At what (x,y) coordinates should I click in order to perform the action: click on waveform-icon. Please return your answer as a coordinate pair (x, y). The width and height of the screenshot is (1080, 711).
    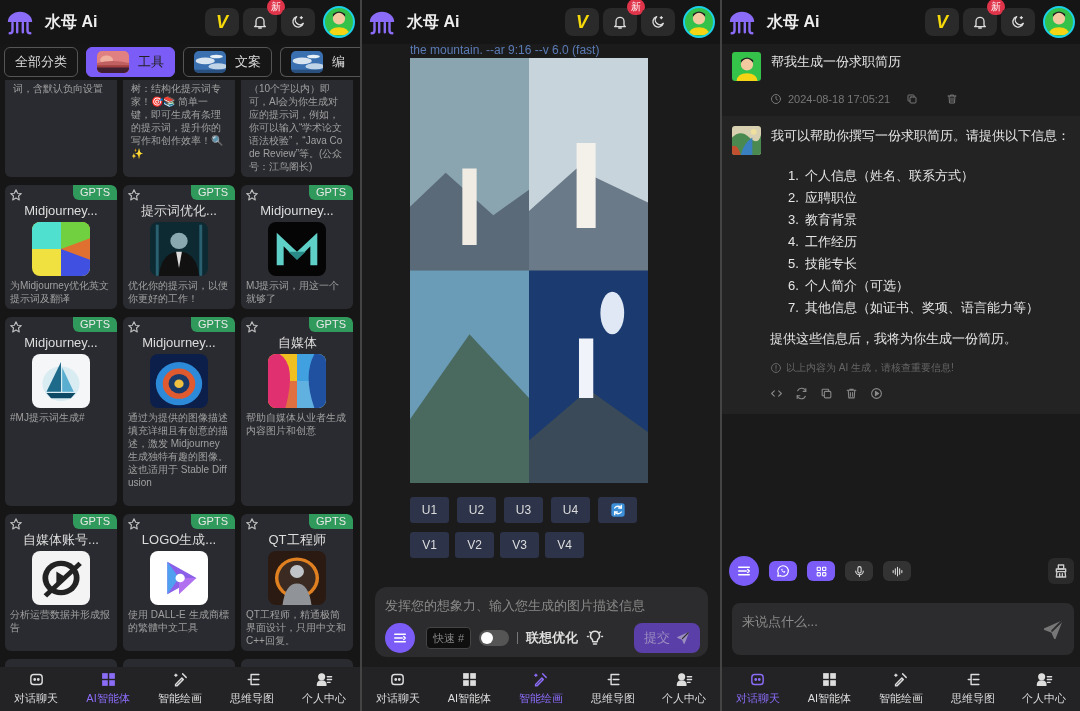
    Looking at the image, I should click on (897, 571).